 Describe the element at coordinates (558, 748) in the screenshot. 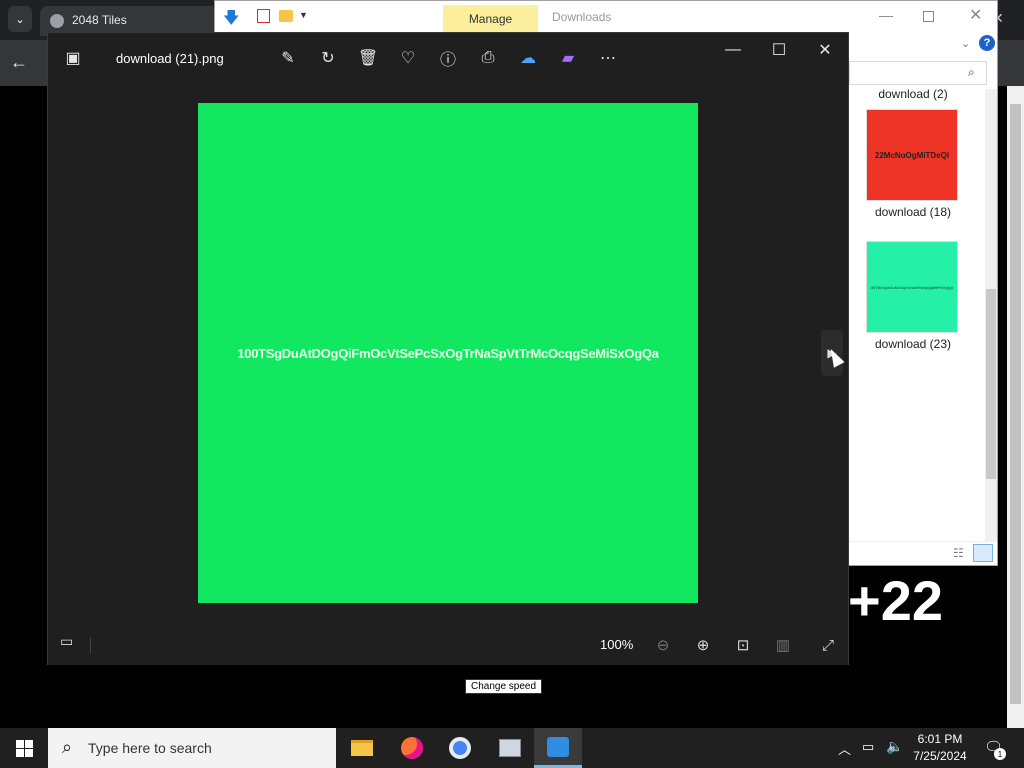

I see `photos-taskbar-icon` at that location.